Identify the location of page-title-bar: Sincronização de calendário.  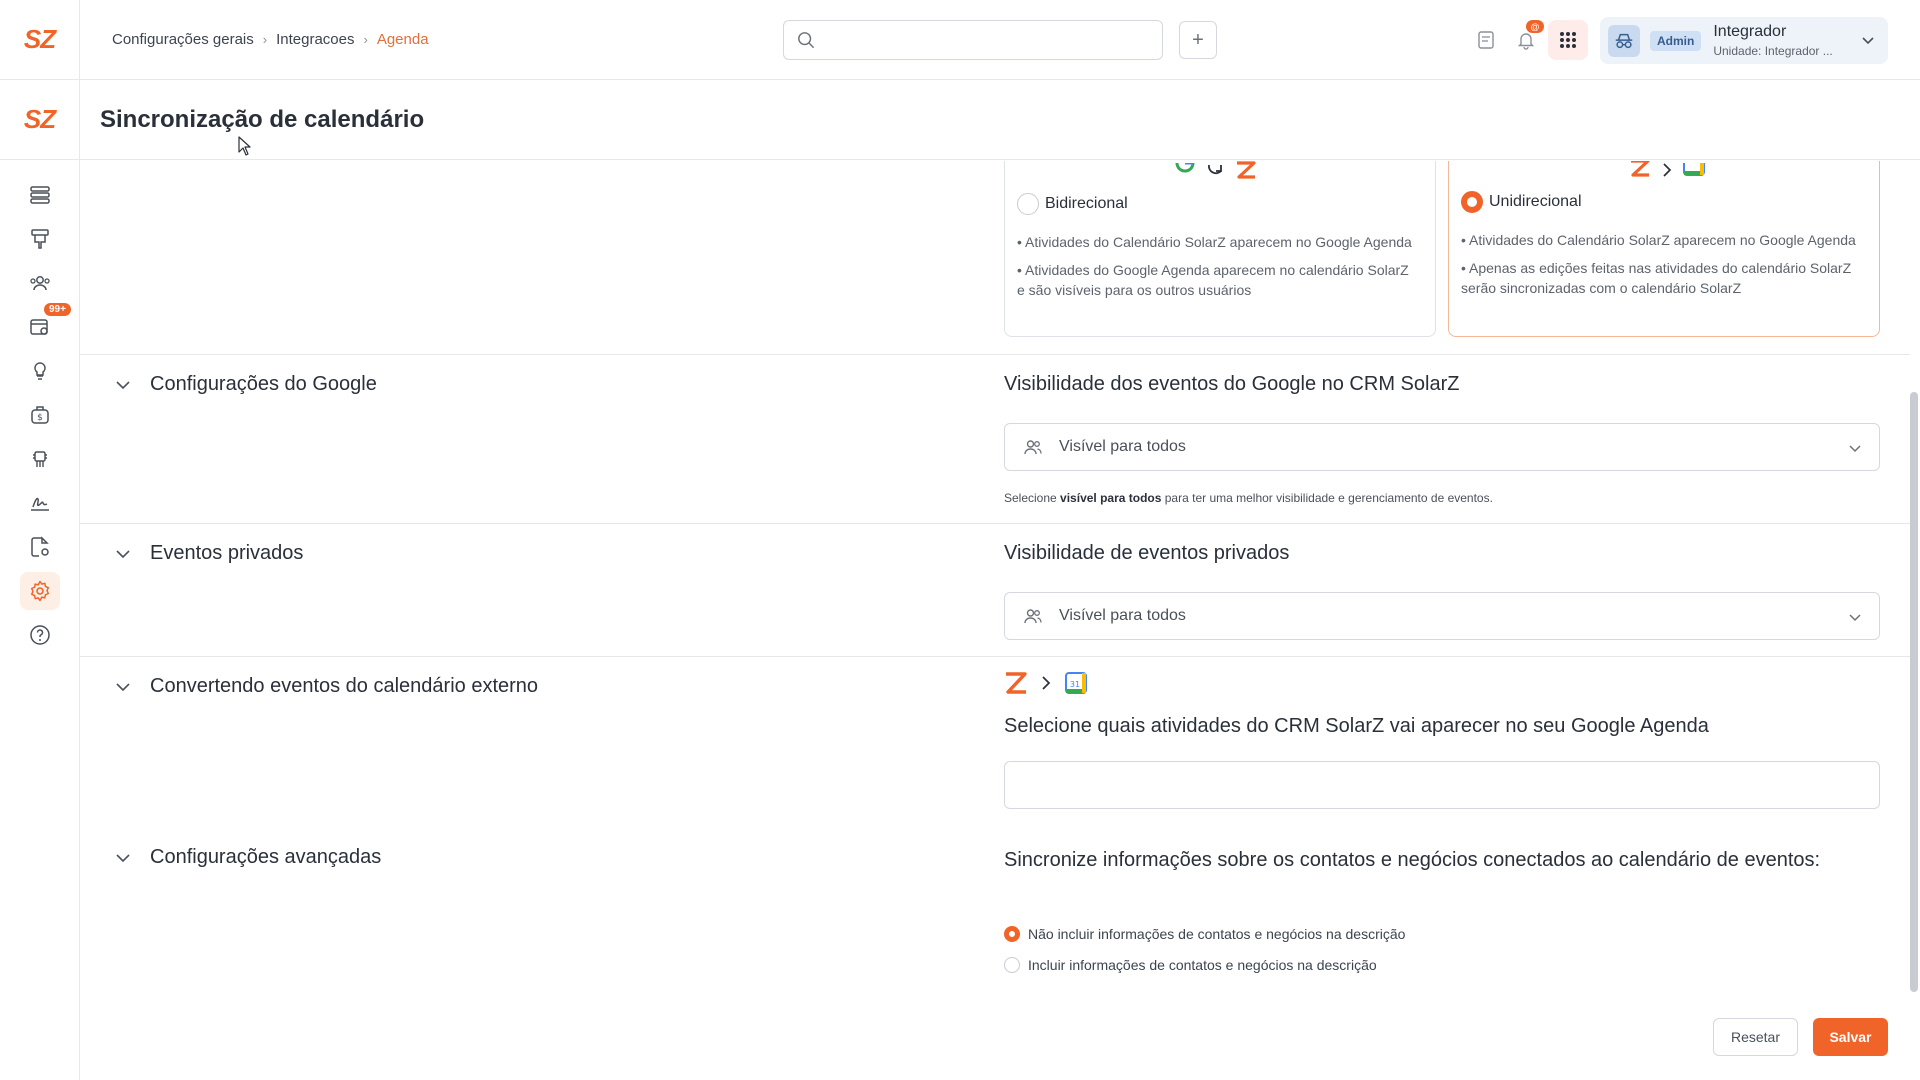
(1000, 120).